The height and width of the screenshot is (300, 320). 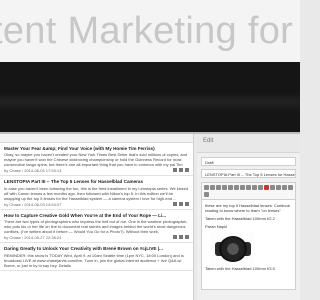 What do you see at coordinates (290, 187) in the screenshot?
I see `undo-icon` at bounding box center [290, 187].